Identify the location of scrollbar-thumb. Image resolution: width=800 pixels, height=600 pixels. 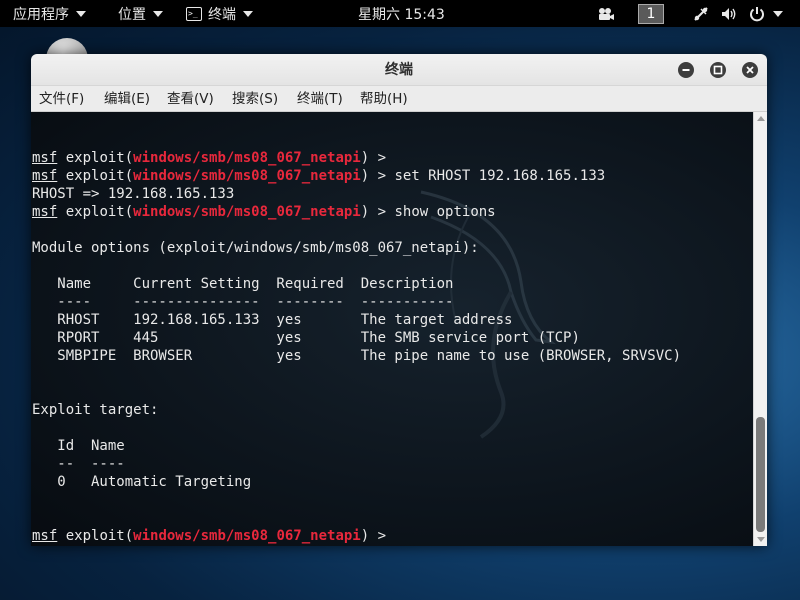
(760, 474).